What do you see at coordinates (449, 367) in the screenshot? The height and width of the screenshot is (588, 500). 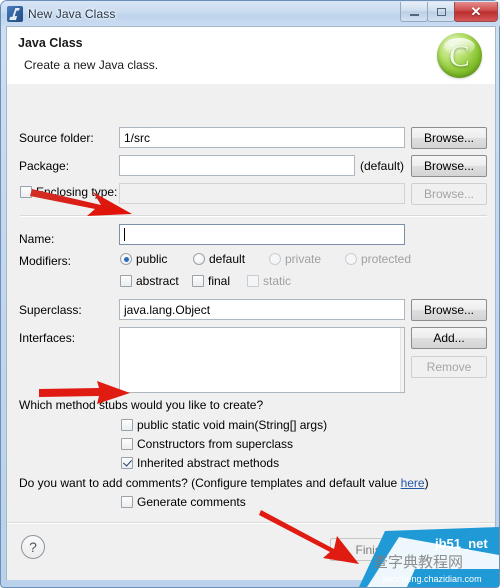 I see `interfaces-remove-button: Remove` at bounding box center [449, 367].